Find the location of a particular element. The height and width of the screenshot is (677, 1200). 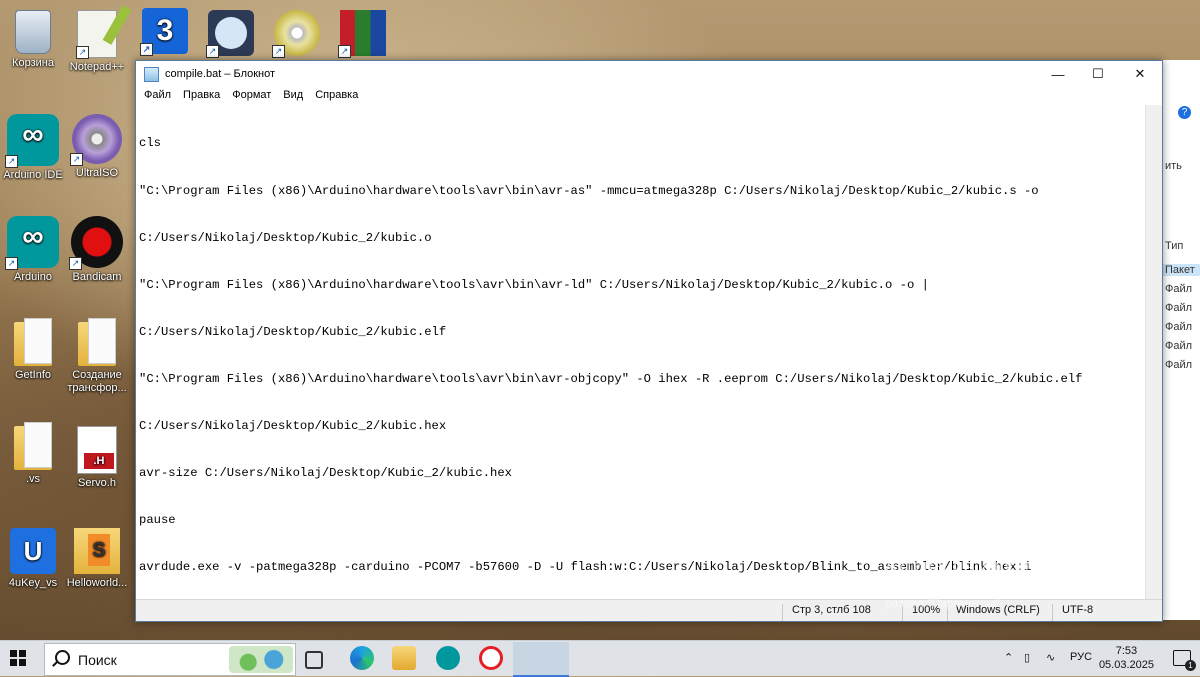

desktop-icon-winrar: ↗ is located at coordinates (363, 34).